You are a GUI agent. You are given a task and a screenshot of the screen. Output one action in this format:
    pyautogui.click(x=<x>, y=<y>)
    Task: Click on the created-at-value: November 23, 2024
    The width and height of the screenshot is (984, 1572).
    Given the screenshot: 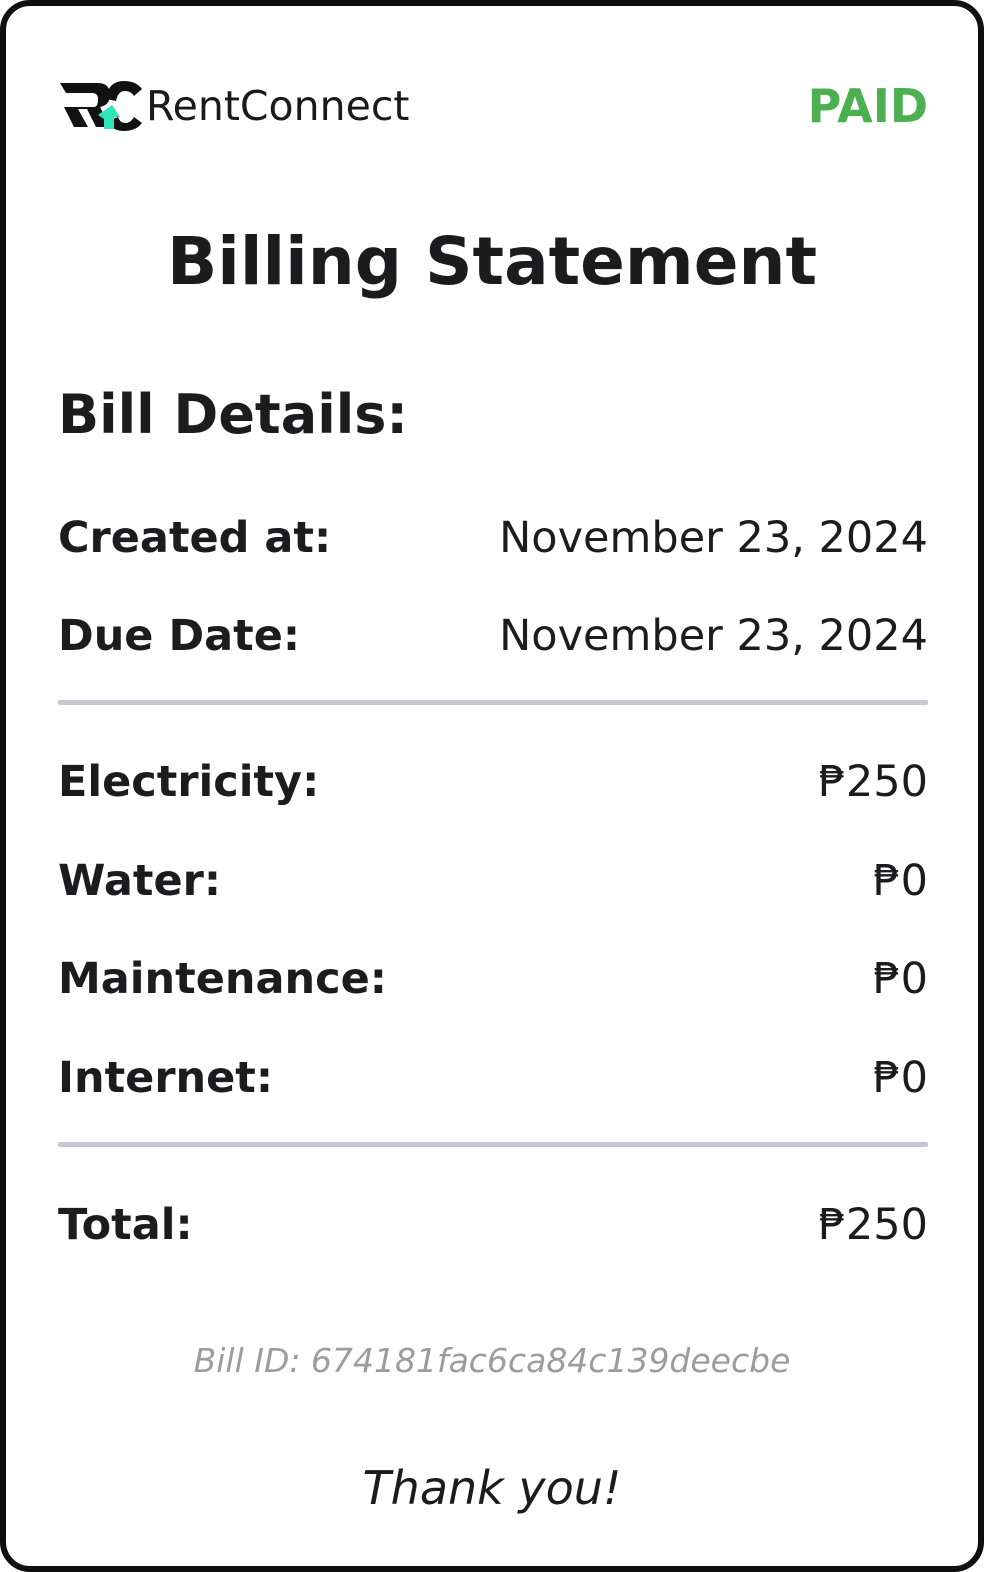 What is the action you would take?
    pyautogui.click(x=713, y=538)
    